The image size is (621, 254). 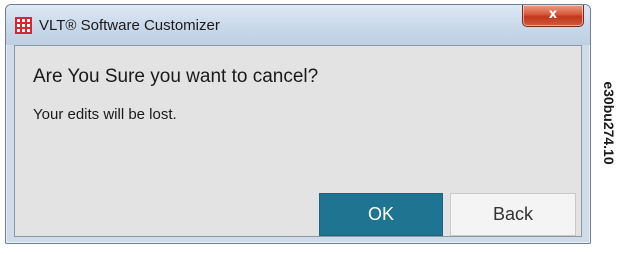 What do you see at coordinates (381, 214) in the screenshot?
I see `ok-button: OK` at bounding box center [381, 214].